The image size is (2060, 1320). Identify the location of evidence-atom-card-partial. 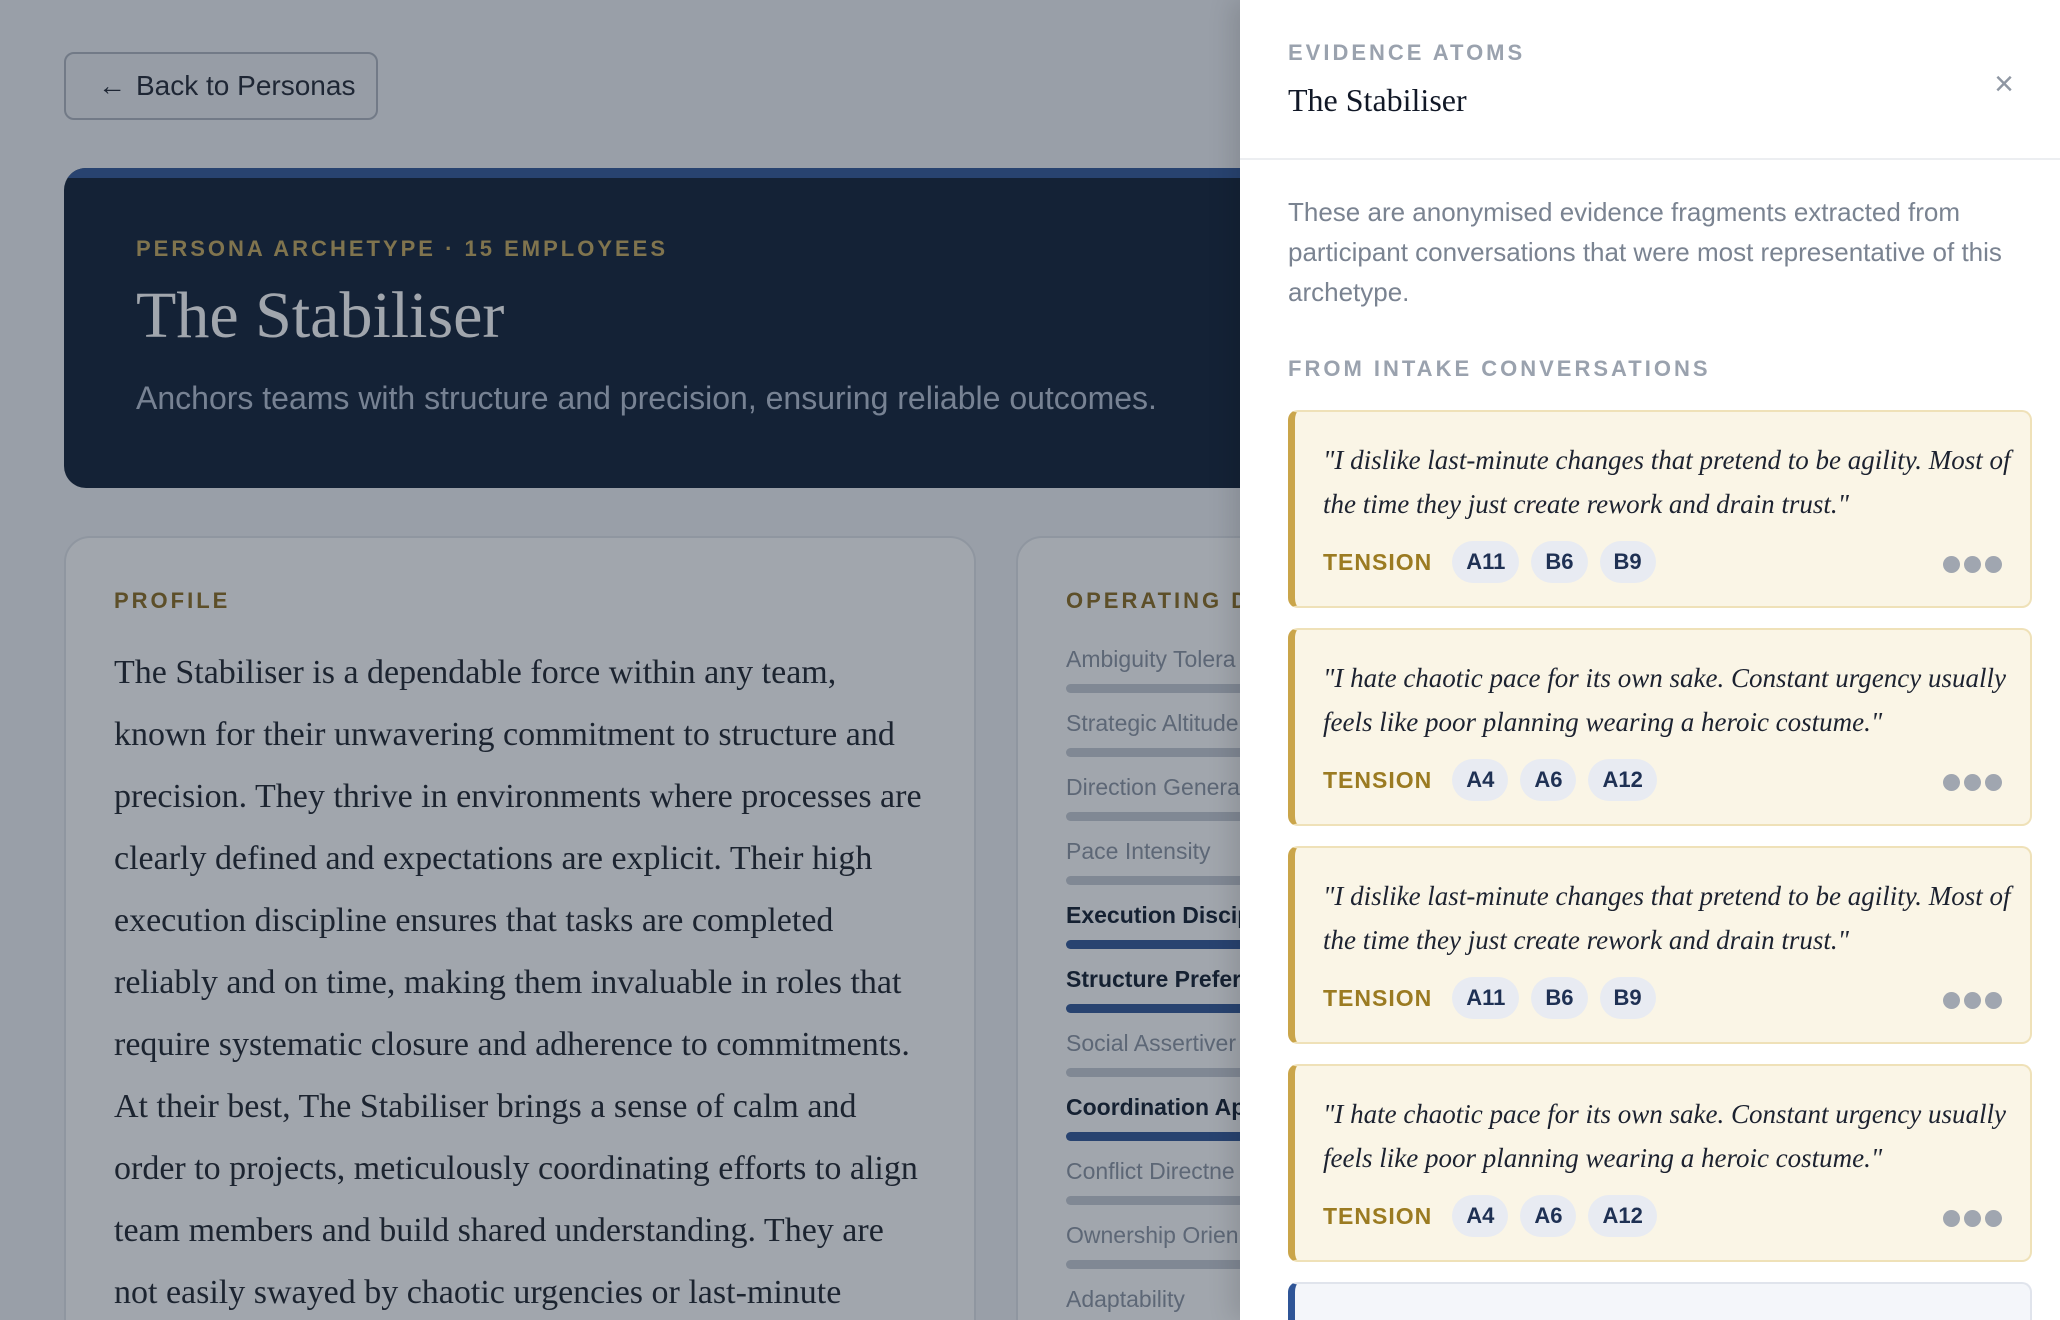
(1660, 1301).